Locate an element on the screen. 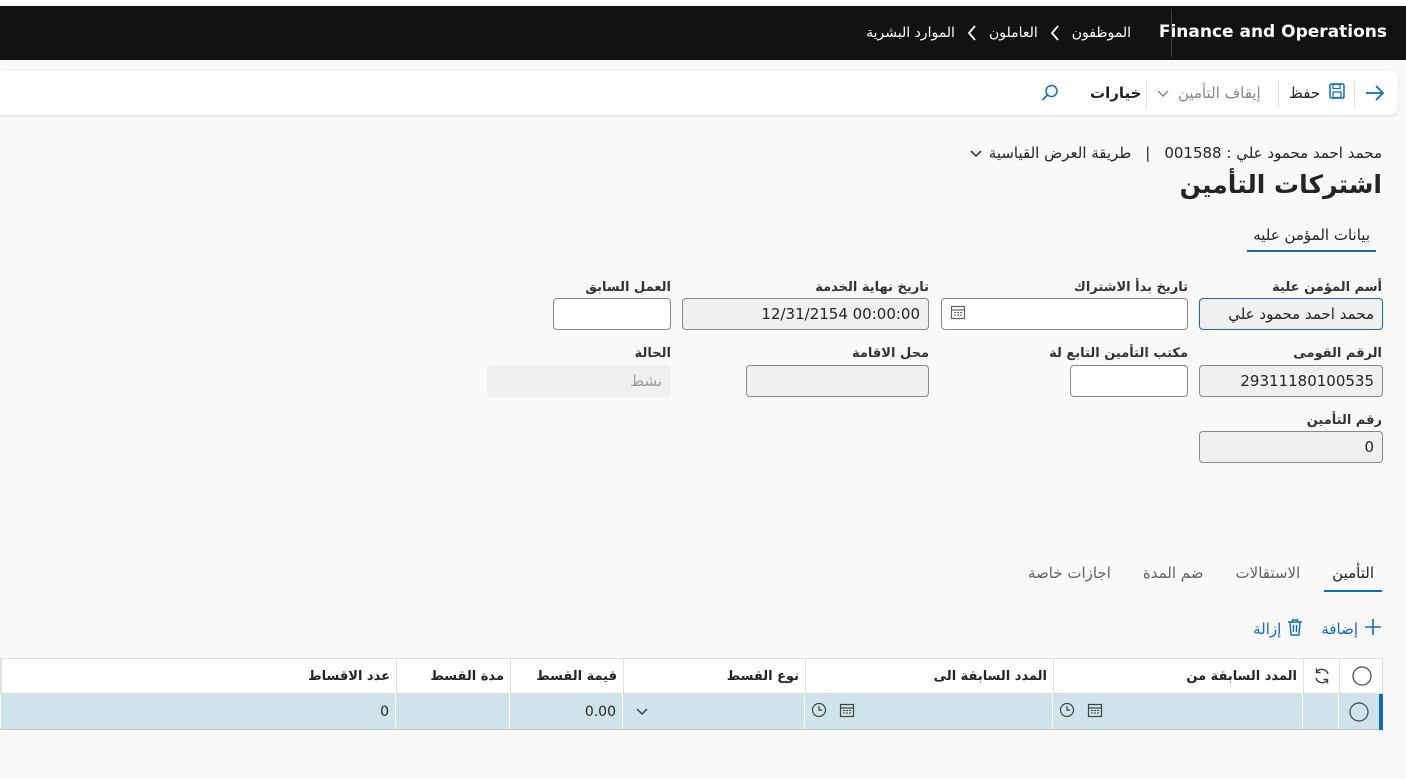 Image resolution: width=1406 pixels, height=779 pixels. national-id-label: الرقم القومى is located at coordinates (1337, 353).